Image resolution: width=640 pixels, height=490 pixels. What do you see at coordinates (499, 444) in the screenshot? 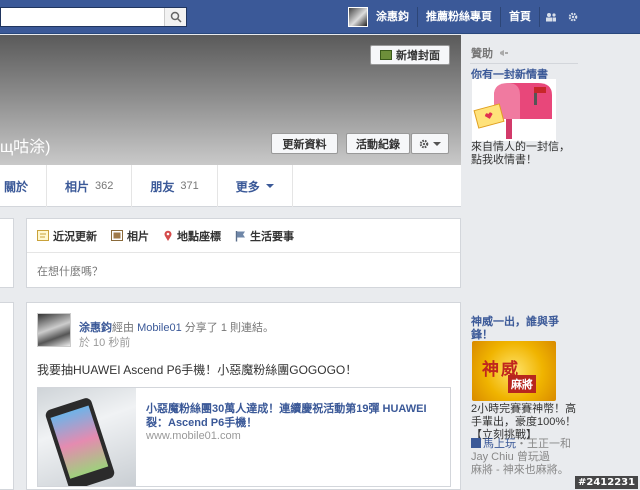
I see `play-now-link: 馬上玩` at bounding box center [499, 444].